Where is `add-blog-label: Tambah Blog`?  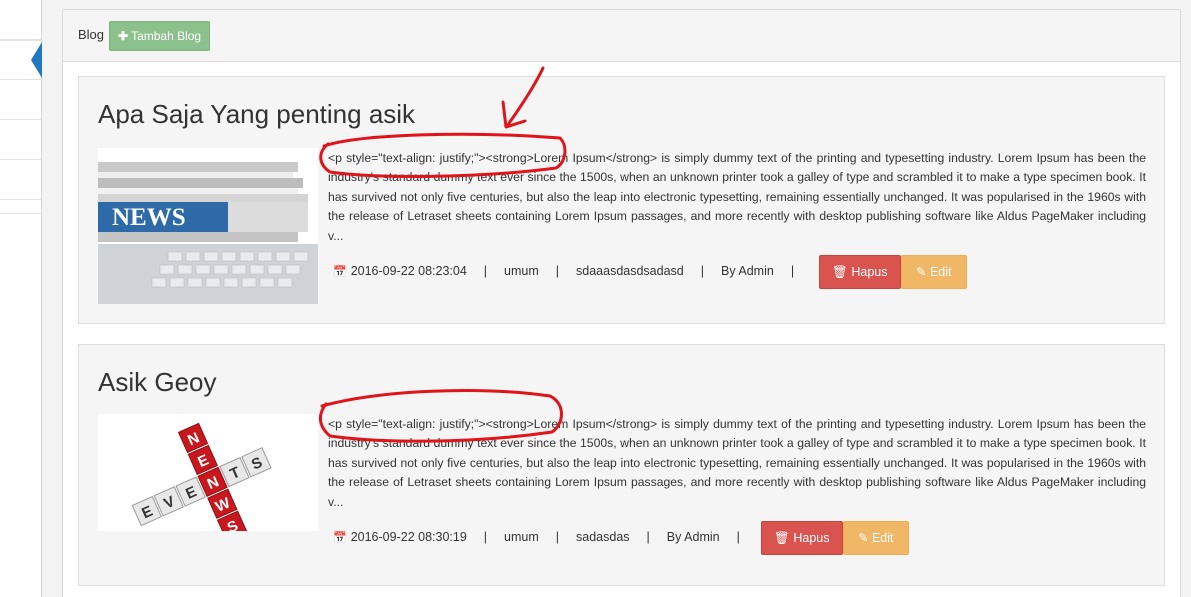
add-blog-label: Tambah Blog is located at coordinates (166, 36).